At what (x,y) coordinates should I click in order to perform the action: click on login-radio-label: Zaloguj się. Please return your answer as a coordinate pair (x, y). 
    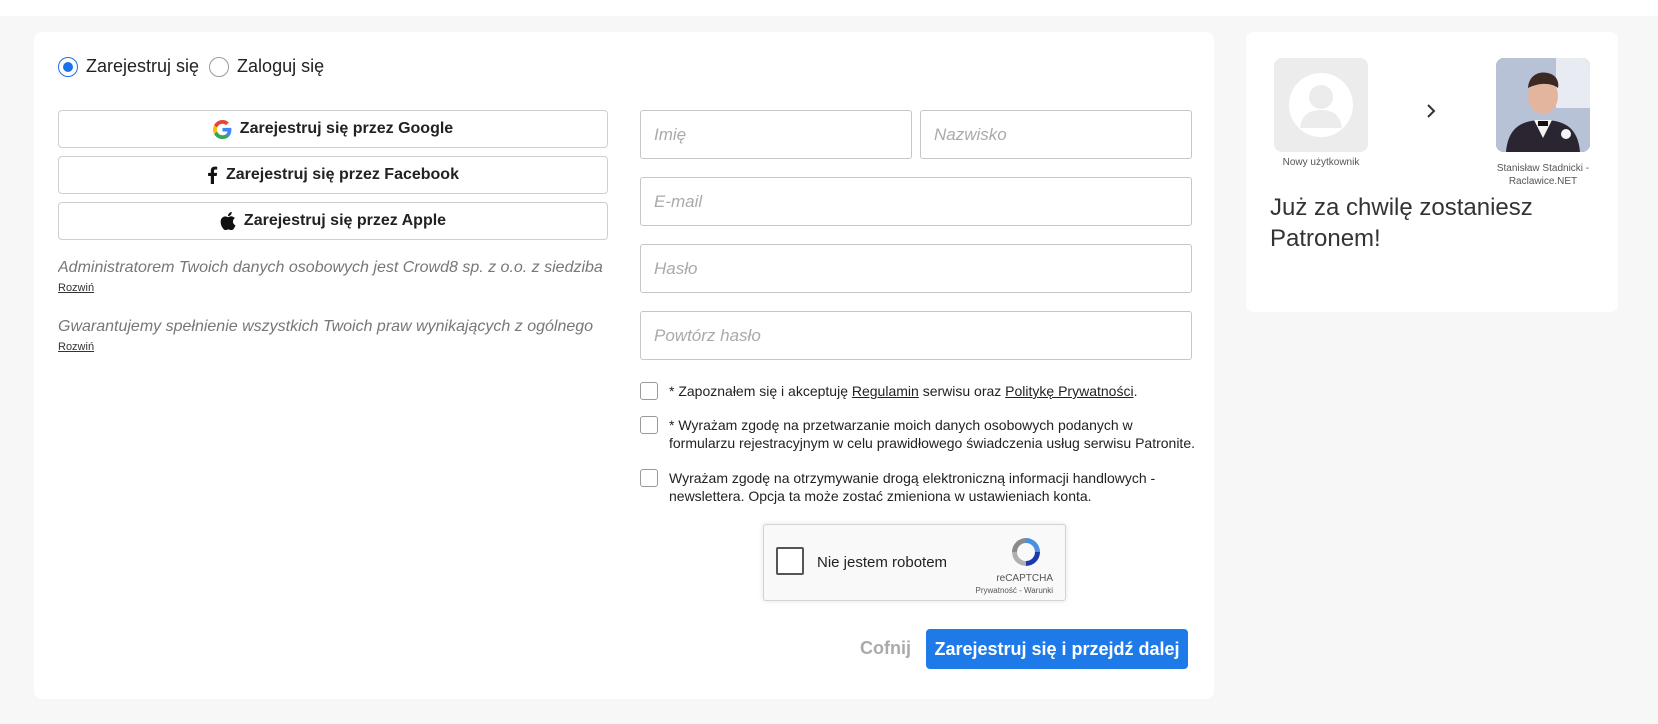
    Looking at the image, I should click on (280, 66).